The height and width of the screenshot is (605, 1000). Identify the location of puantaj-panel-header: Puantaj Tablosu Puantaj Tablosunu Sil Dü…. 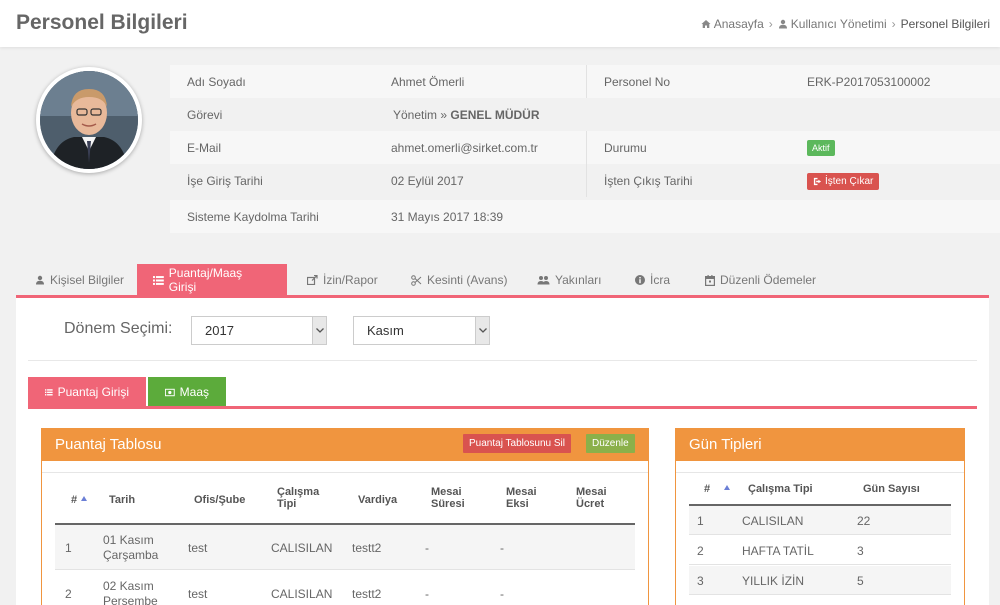
(345, 445).